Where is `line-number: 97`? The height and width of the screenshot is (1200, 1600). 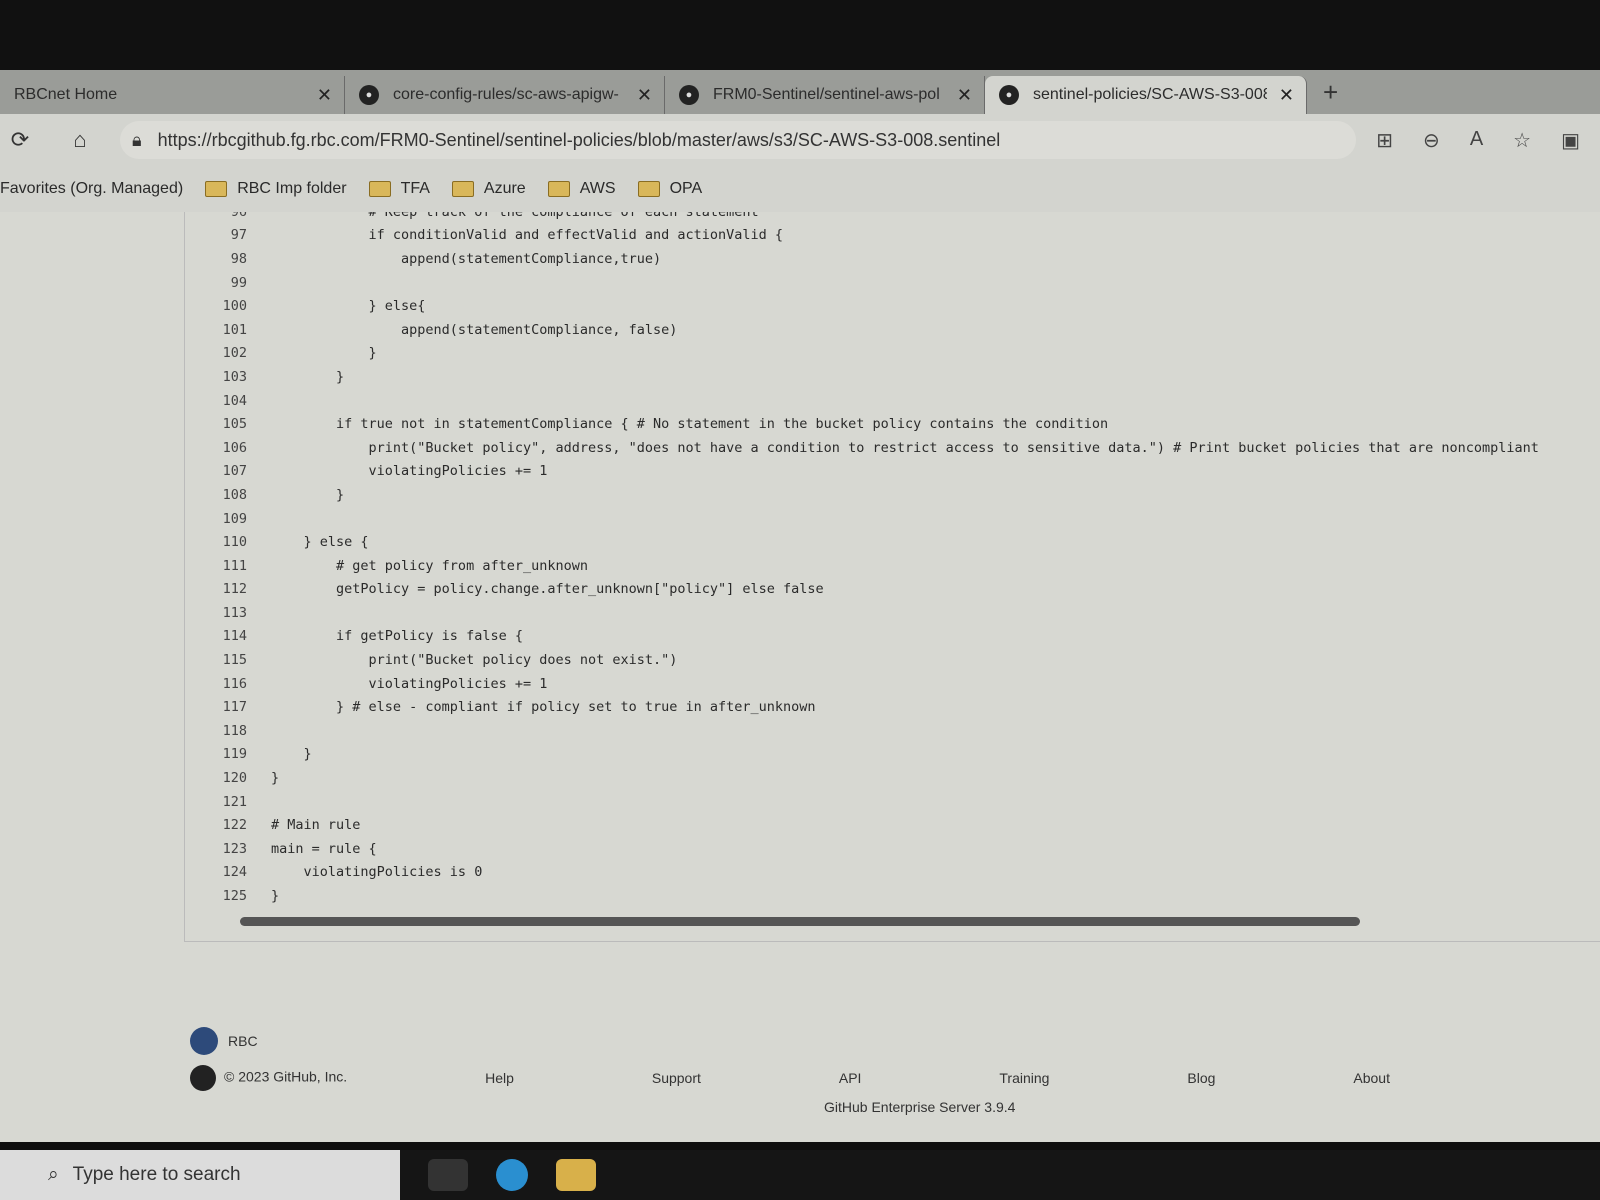 line-number: 97 is located at coordinates (225, 235).